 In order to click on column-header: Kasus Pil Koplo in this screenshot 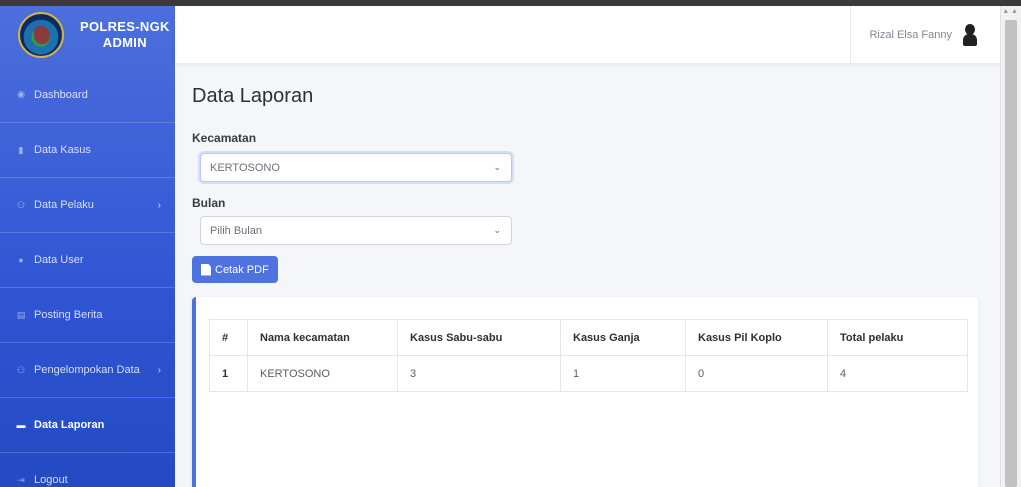, I will do `click(756, 337)`.